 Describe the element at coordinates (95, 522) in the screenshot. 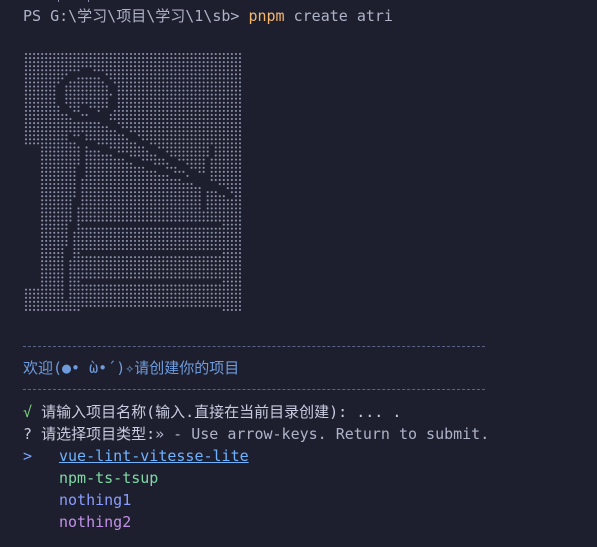

I see `option-nothing2: nothing2` at that location.